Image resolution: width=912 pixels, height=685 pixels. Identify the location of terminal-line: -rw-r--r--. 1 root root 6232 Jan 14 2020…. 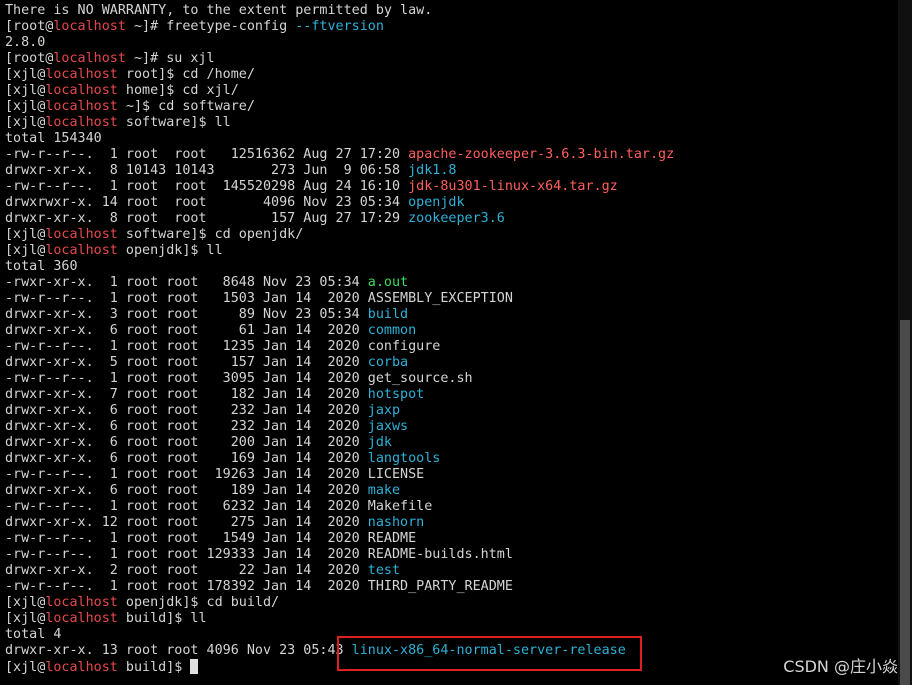
(451, 507).